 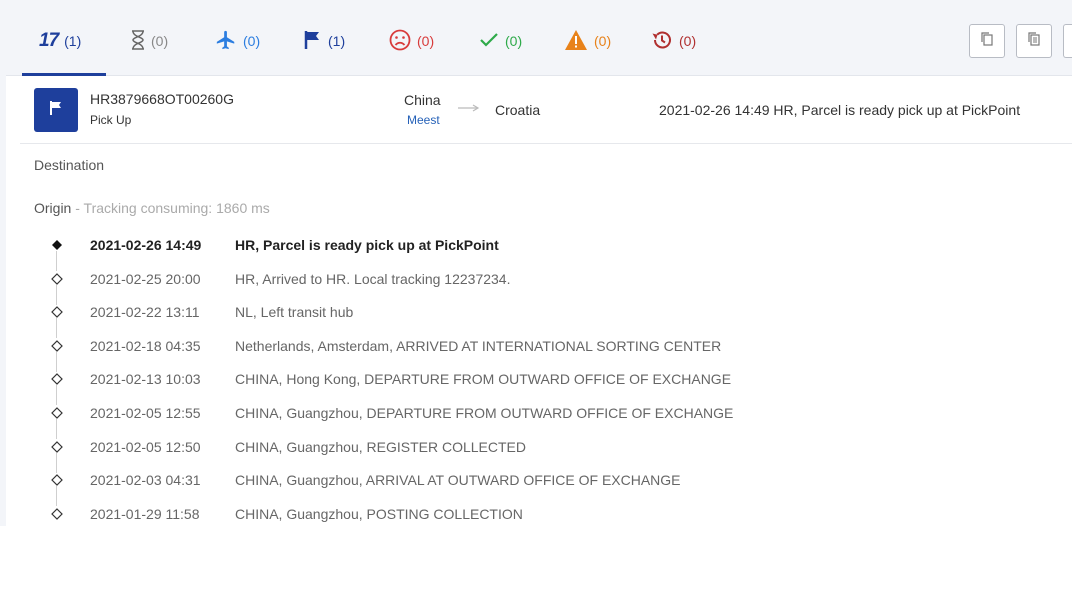 What do you see at coordinates (145, 345) in the screenshot?
I see `event-time: 2021-02-18 04:35` at bounding box center [145, 345].